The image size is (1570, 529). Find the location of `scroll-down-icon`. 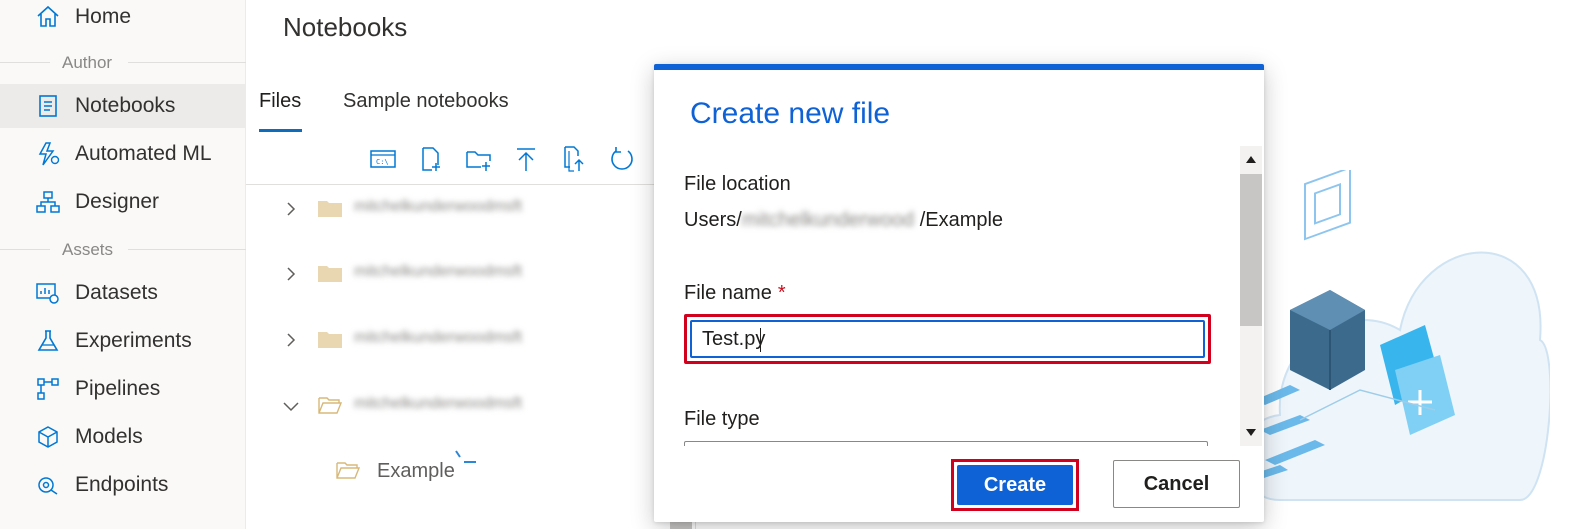

scroll-down-icon is located at coordinates (1251, 433).